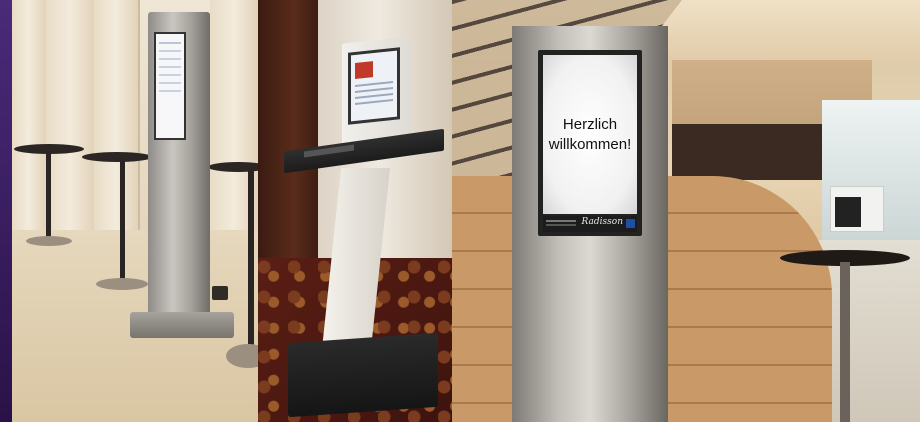 This screenshot has width=920, height=422. I want to click on terminal-base, so click(363, 375).